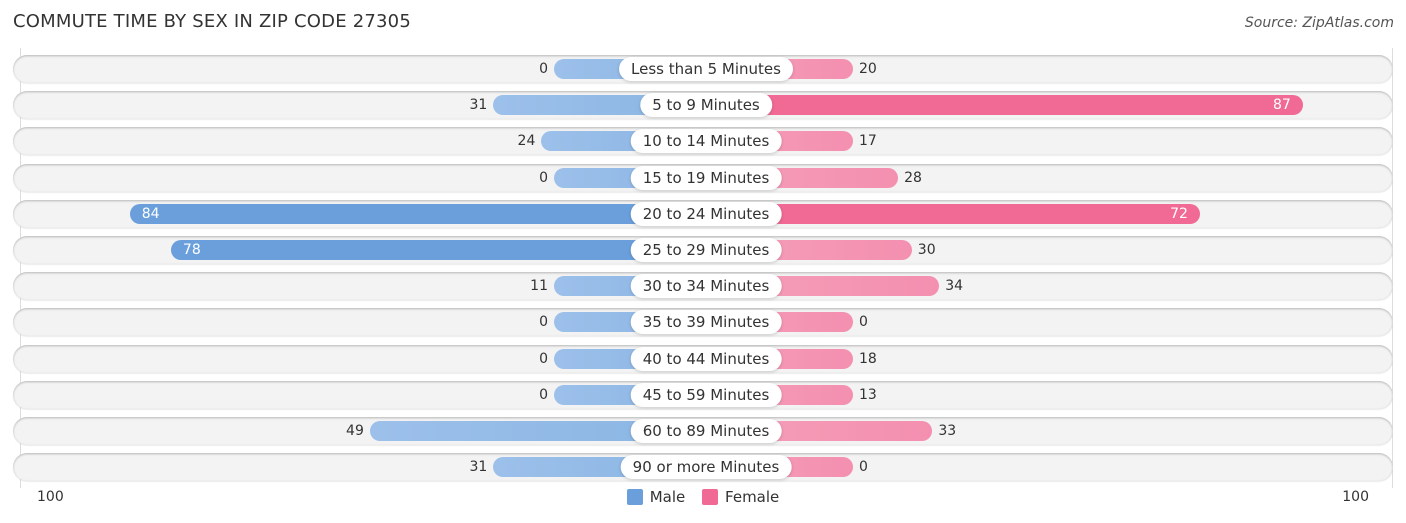 This screenshot has height=523, width=1406. I want to click on category-label: 5 to 9 Minutes, so click(706, 105).